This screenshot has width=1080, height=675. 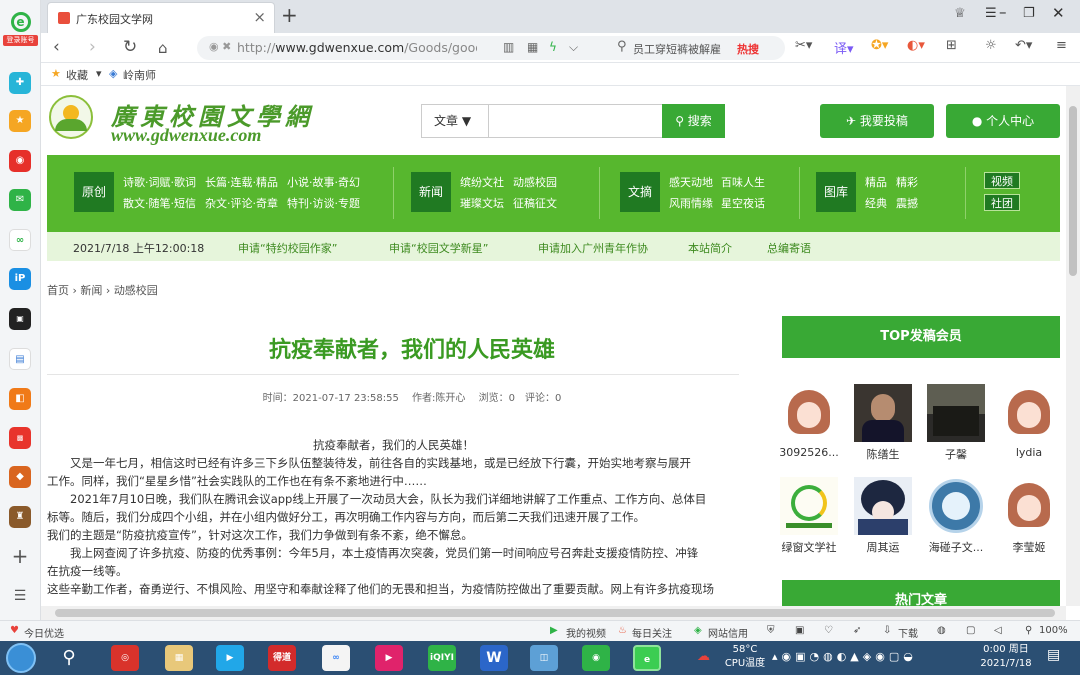 What do you see at coordinates (442, 658) in the screenshot?
I see `taskbar-app: iQIYI` at bounding box center [442, 658].